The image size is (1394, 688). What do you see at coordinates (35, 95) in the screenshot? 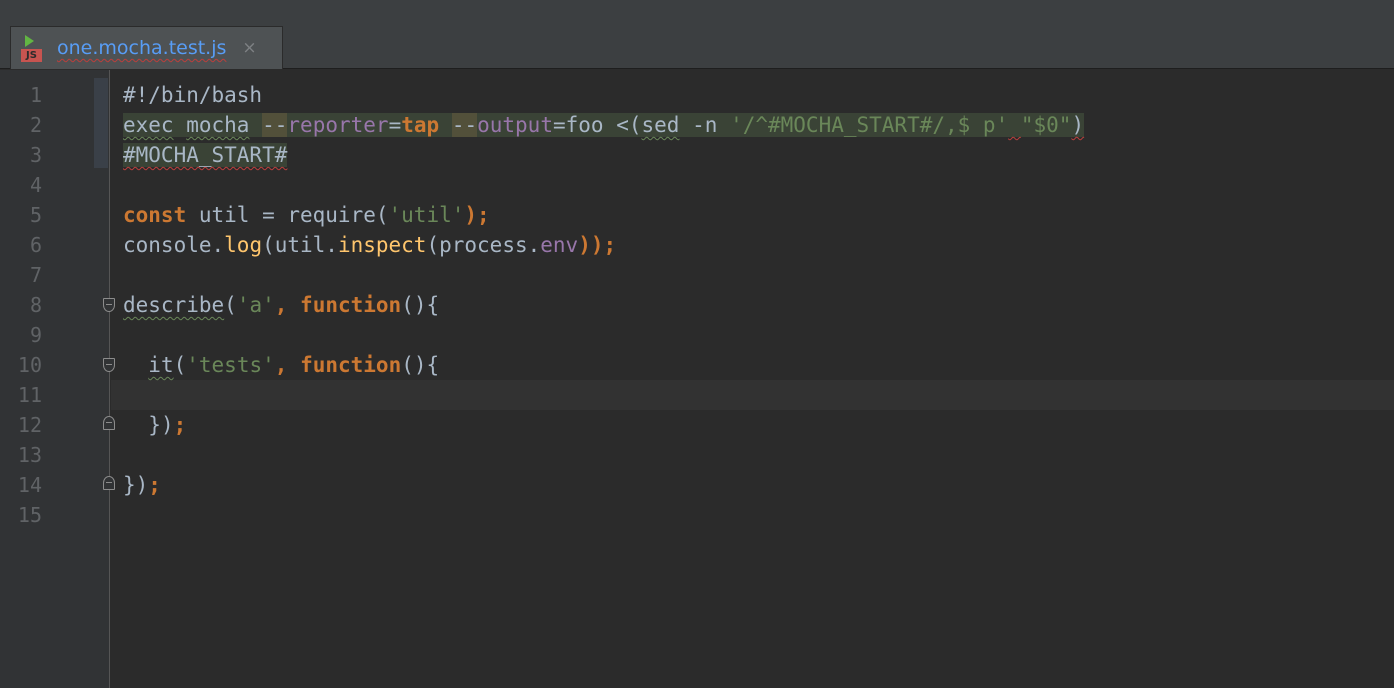
I see `line-number: 1` at bounding box center [35, 95].